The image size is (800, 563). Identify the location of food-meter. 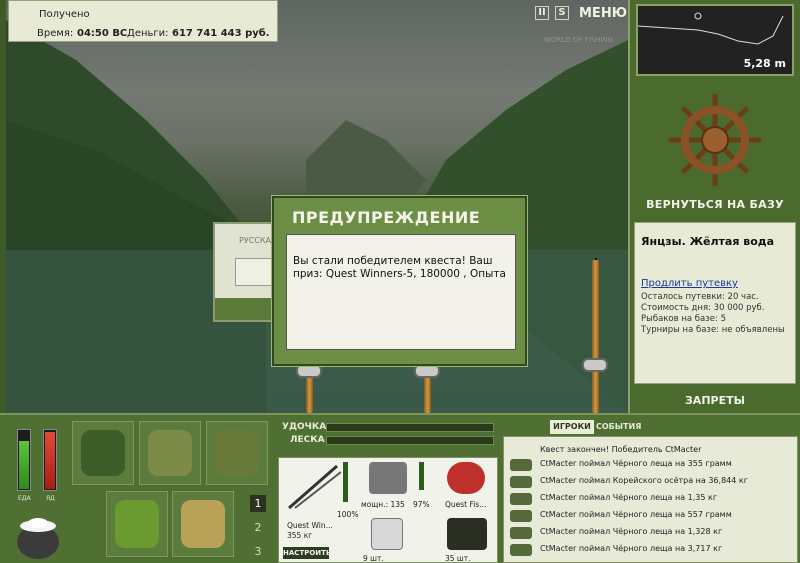
(24, 460).